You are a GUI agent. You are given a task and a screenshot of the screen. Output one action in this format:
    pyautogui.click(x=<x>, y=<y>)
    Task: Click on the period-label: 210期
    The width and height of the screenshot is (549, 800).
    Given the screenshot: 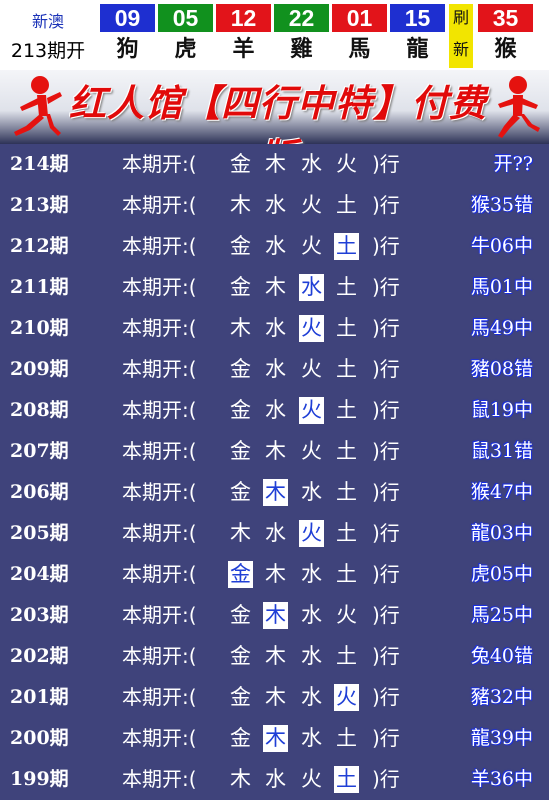 What is the action you would take?
    pyautogui.click(x=39, y=328)
    